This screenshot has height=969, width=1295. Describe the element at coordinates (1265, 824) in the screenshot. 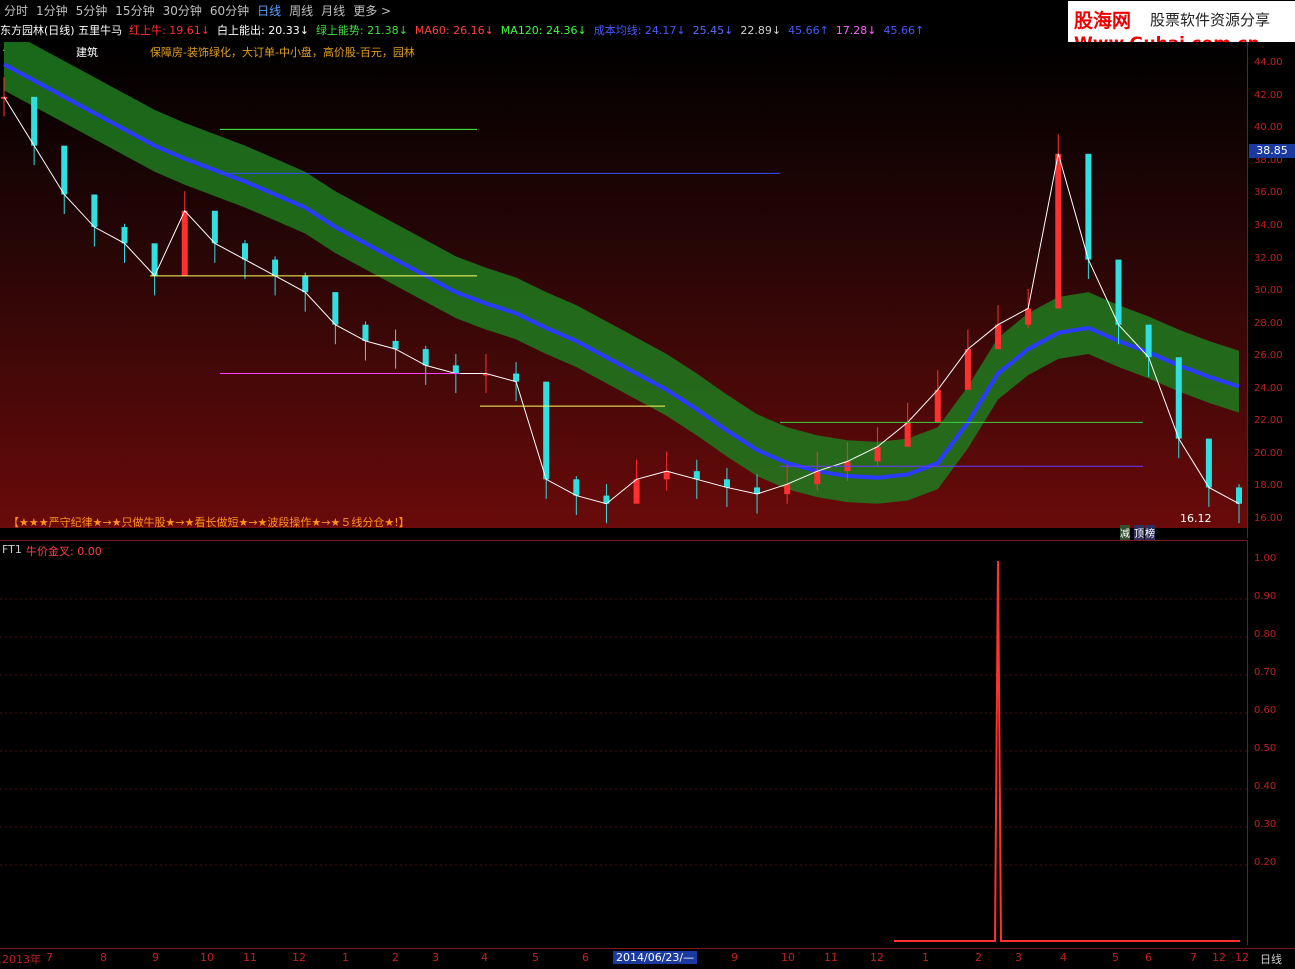

I see `indicator-axis-tick: 0.30` at that location.